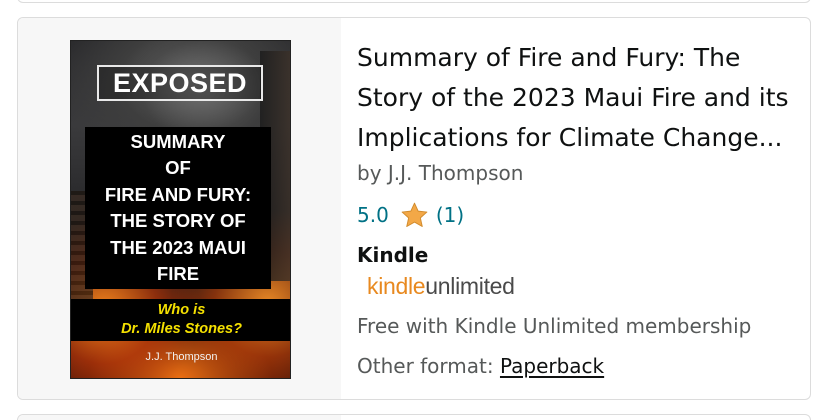 This screenshot has width=828, height=420. I want to click on cover-exposed-text: EXPOSED, so click(180, 82).